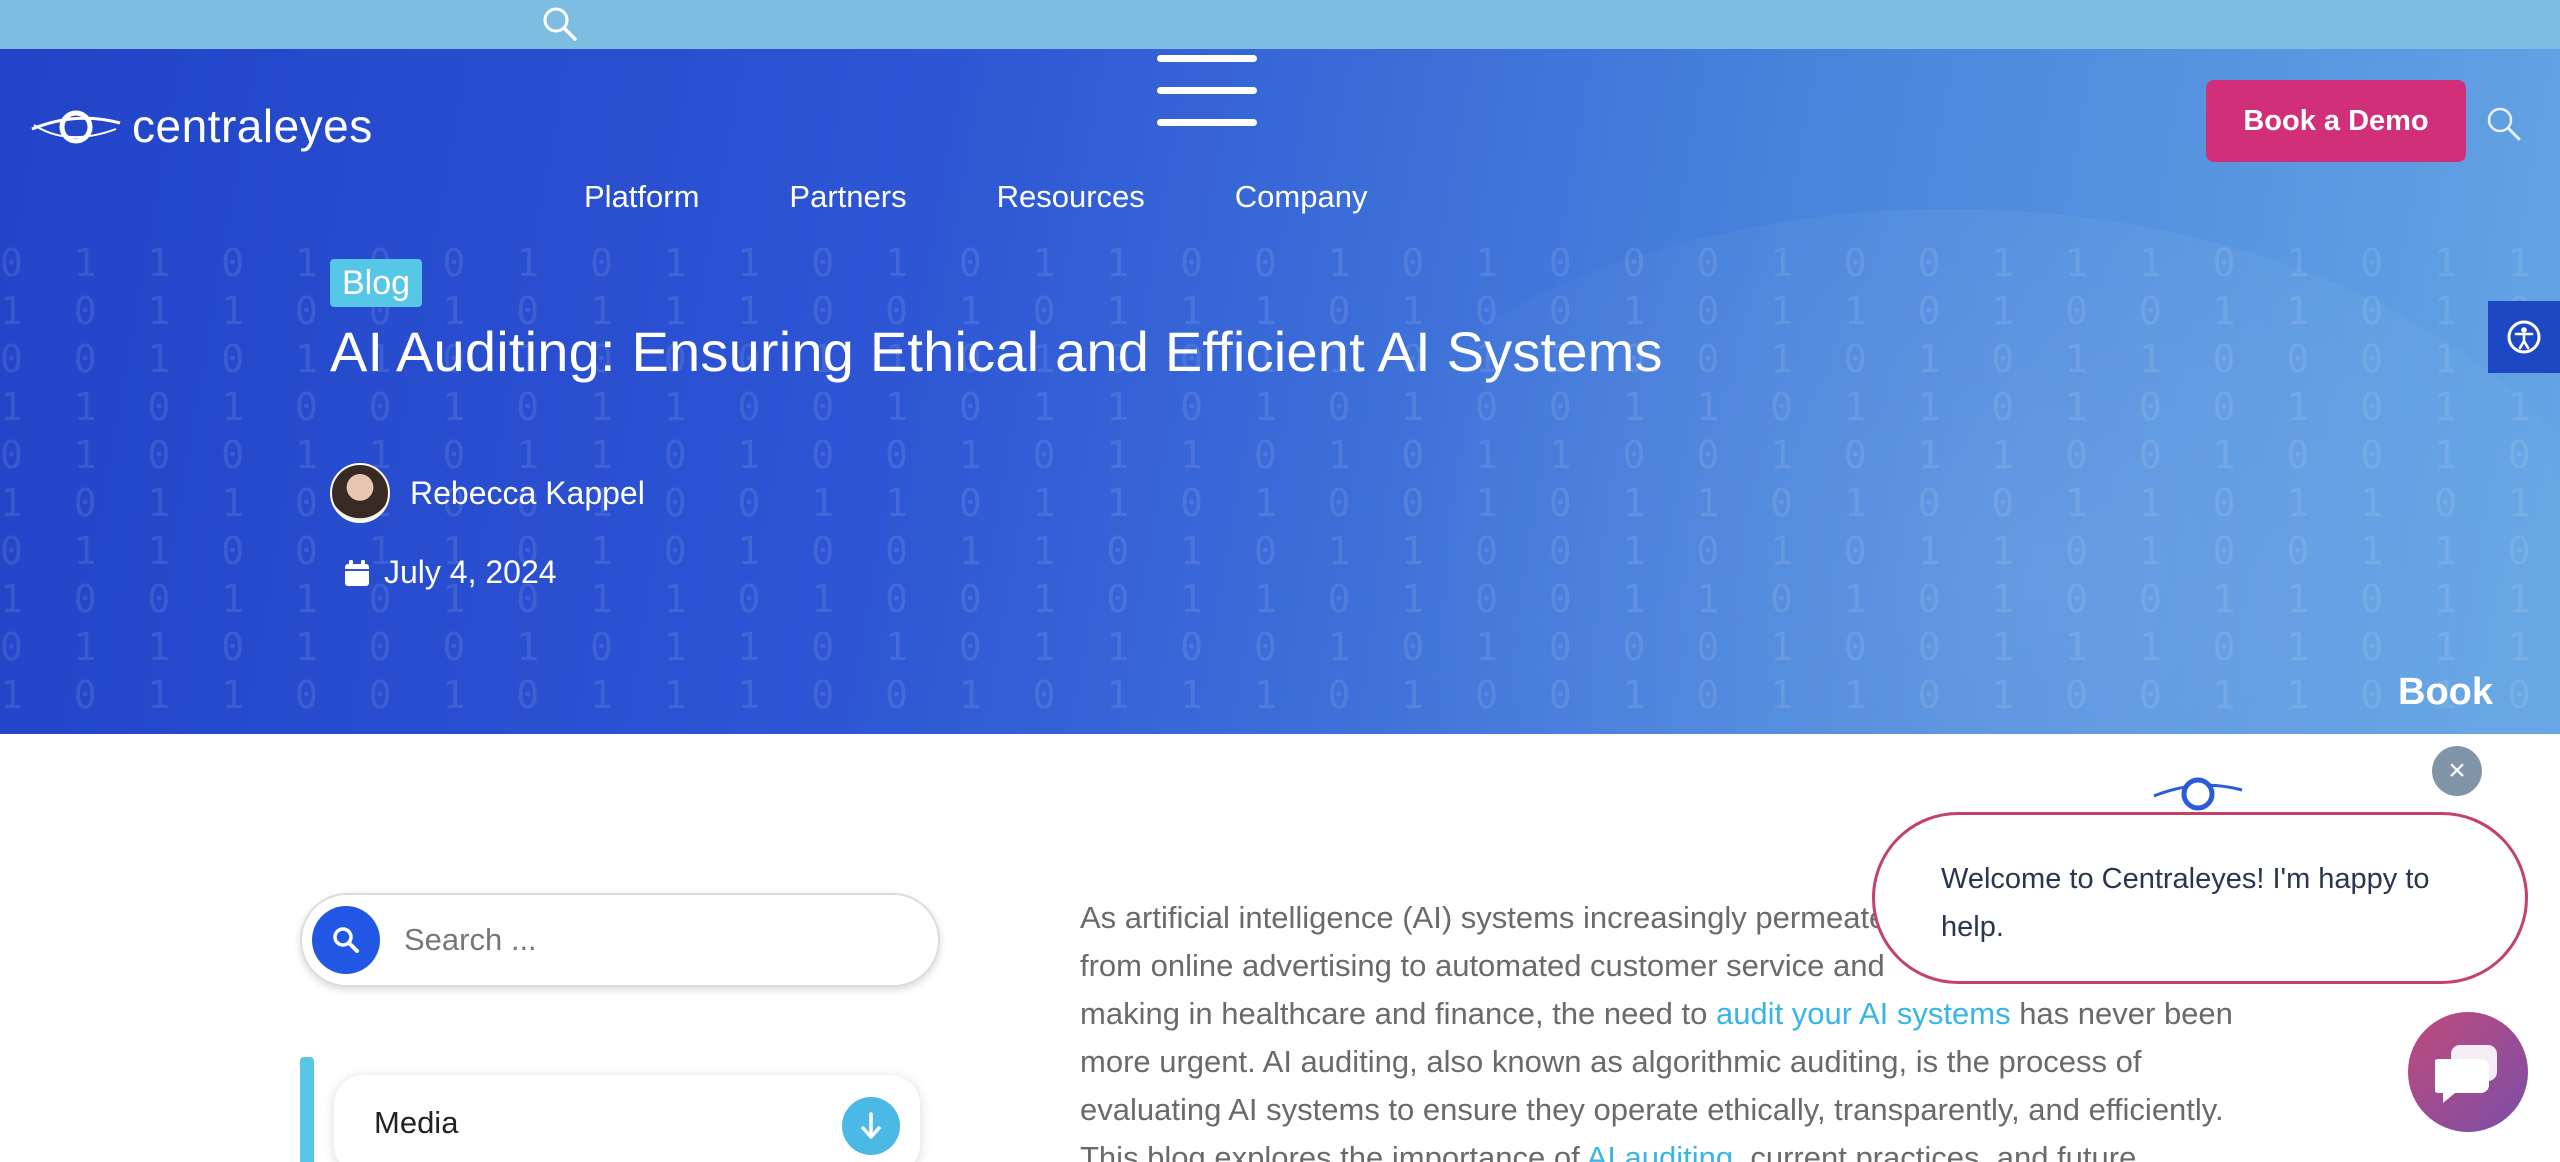 This screenshot has height=1162, width=2560. I want to click on category-badge: Blog, so click(376, 283).